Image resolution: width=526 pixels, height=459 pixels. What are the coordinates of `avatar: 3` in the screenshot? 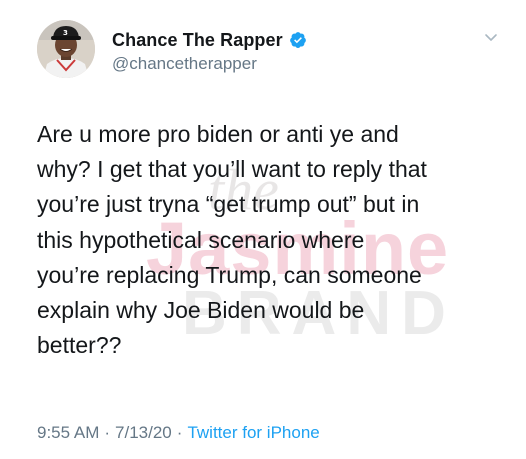 It's located at (66, 49).